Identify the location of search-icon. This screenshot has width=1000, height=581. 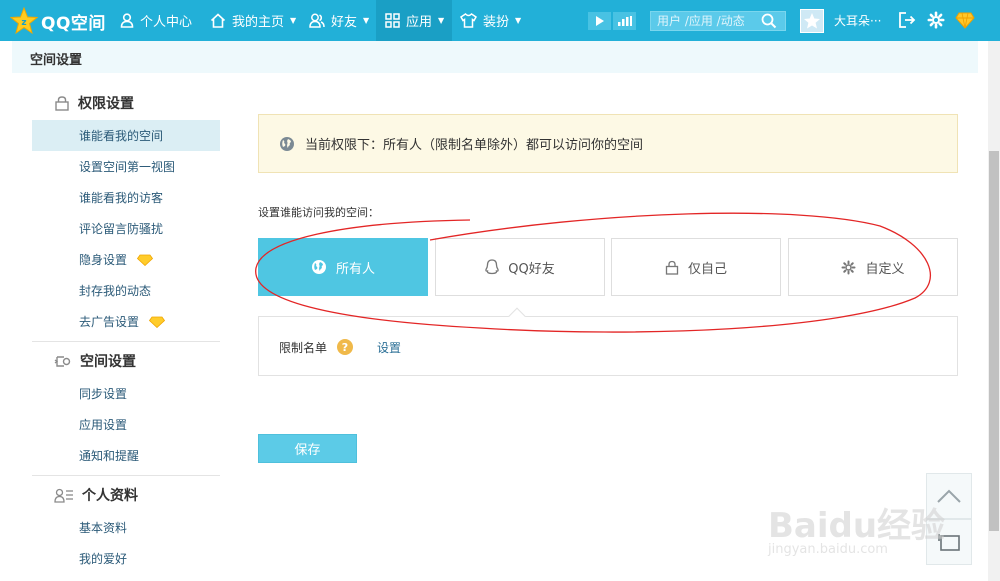
(769, 21).